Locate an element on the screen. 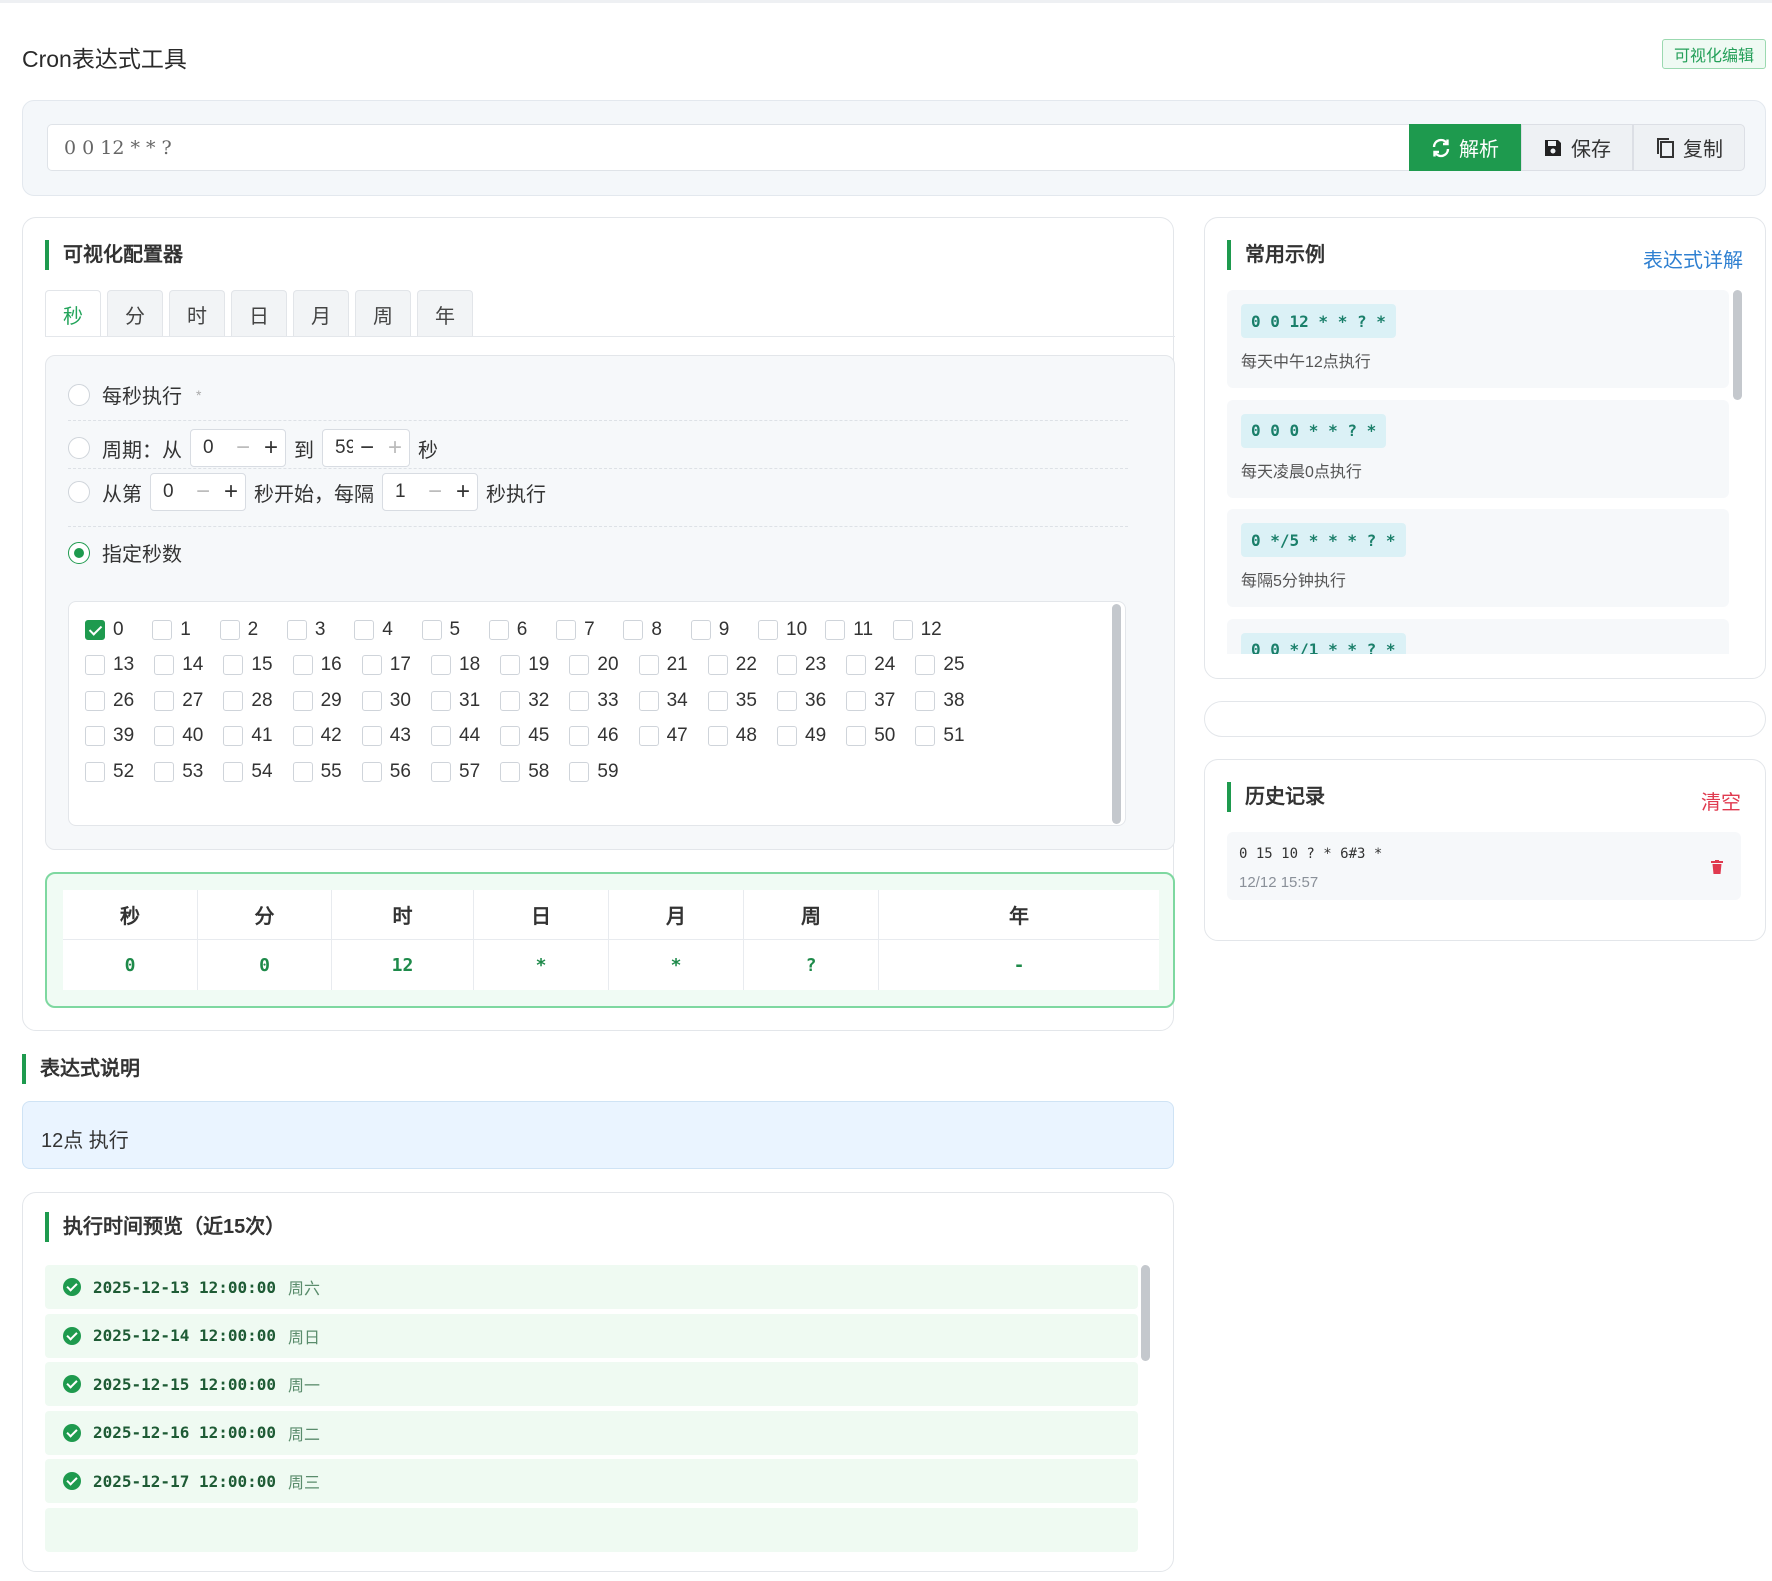  second-checkbox: 16 is located at coordinates (317, 665).